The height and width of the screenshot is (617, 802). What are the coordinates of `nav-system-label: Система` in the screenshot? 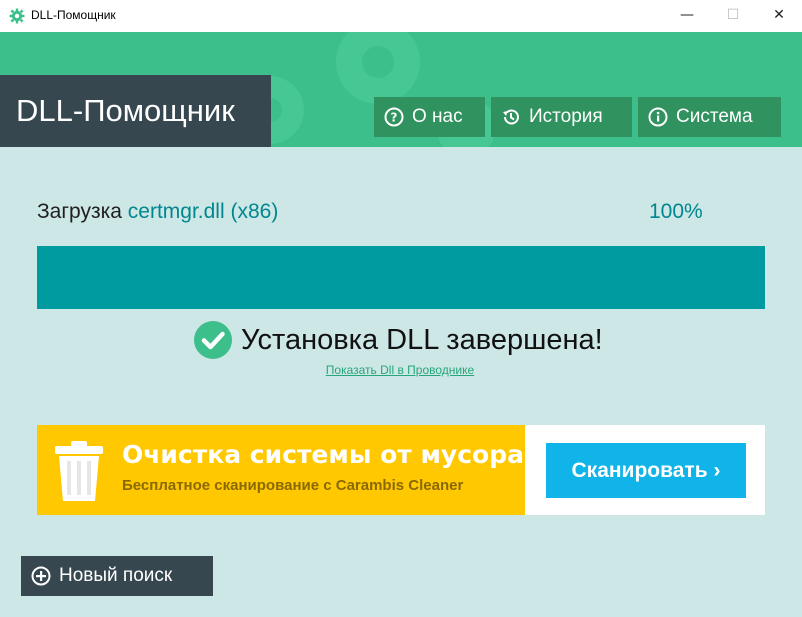 It's located at (714, 116).